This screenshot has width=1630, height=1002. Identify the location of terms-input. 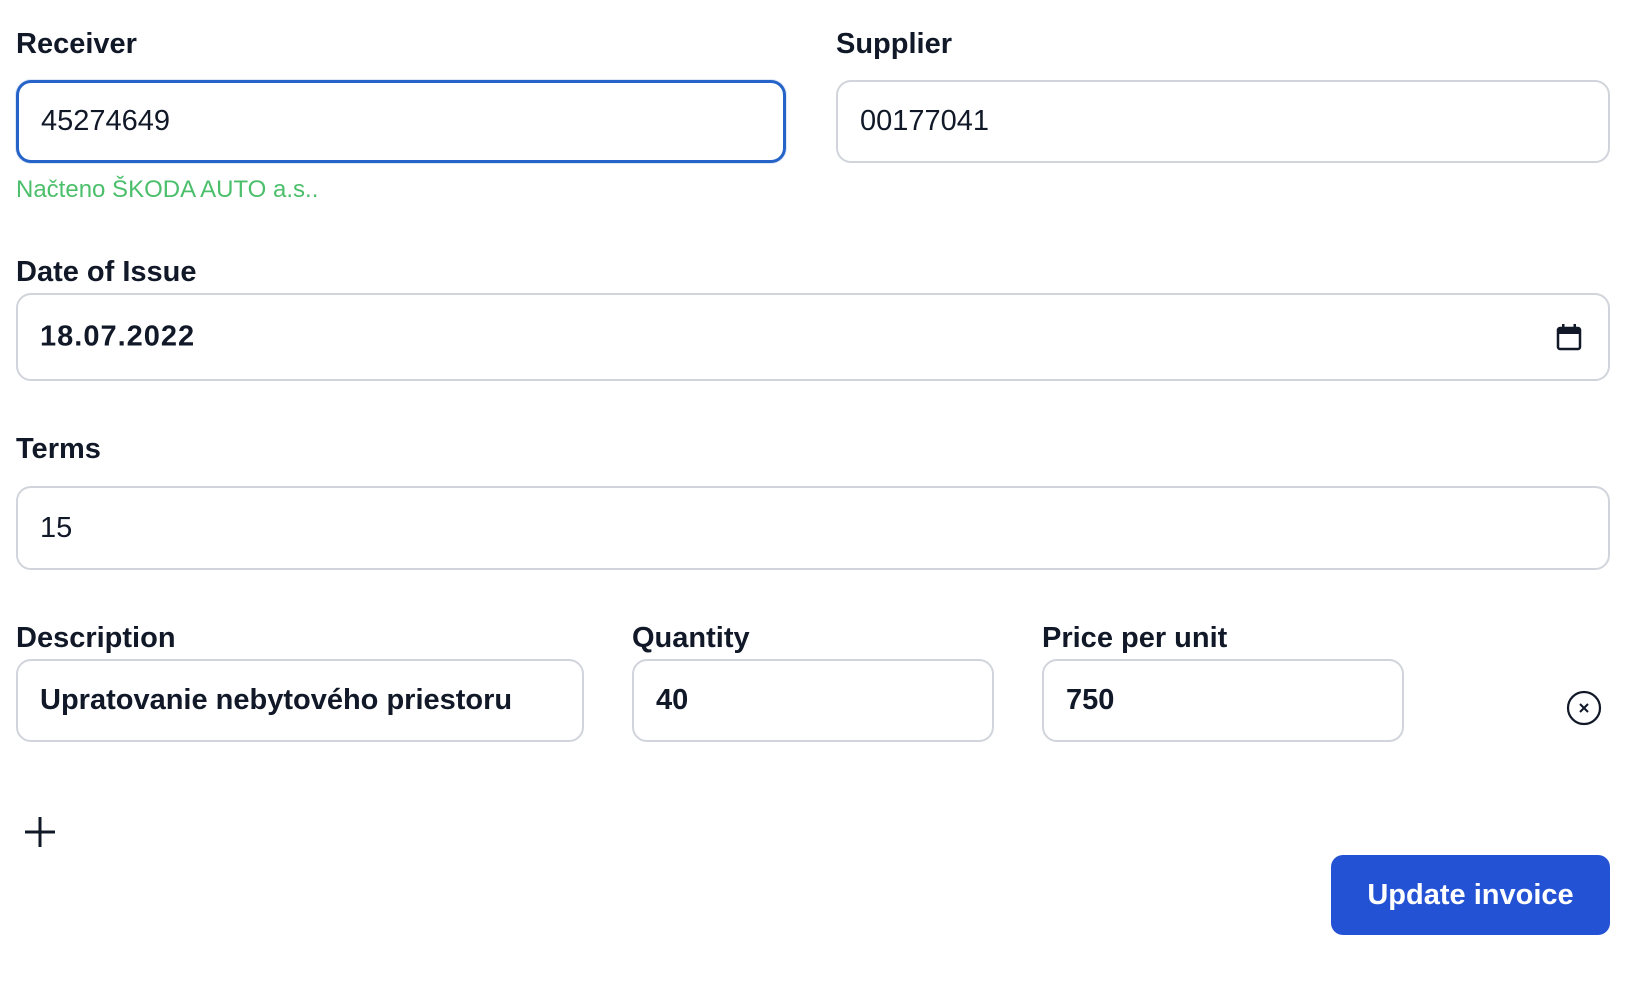
(813, 528).